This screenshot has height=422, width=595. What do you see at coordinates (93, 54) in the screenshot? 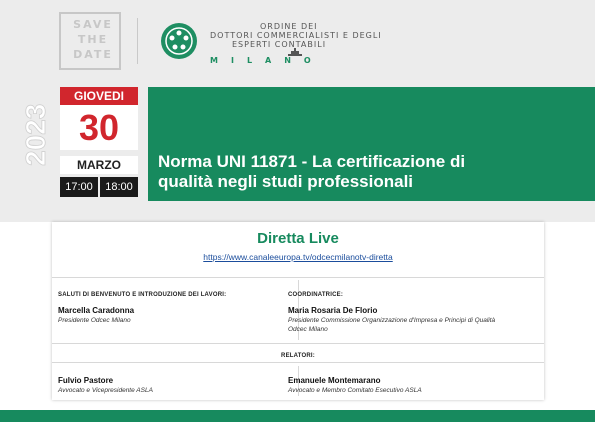
I see `stamp-line: DATE` at bounding box center [93, 54].